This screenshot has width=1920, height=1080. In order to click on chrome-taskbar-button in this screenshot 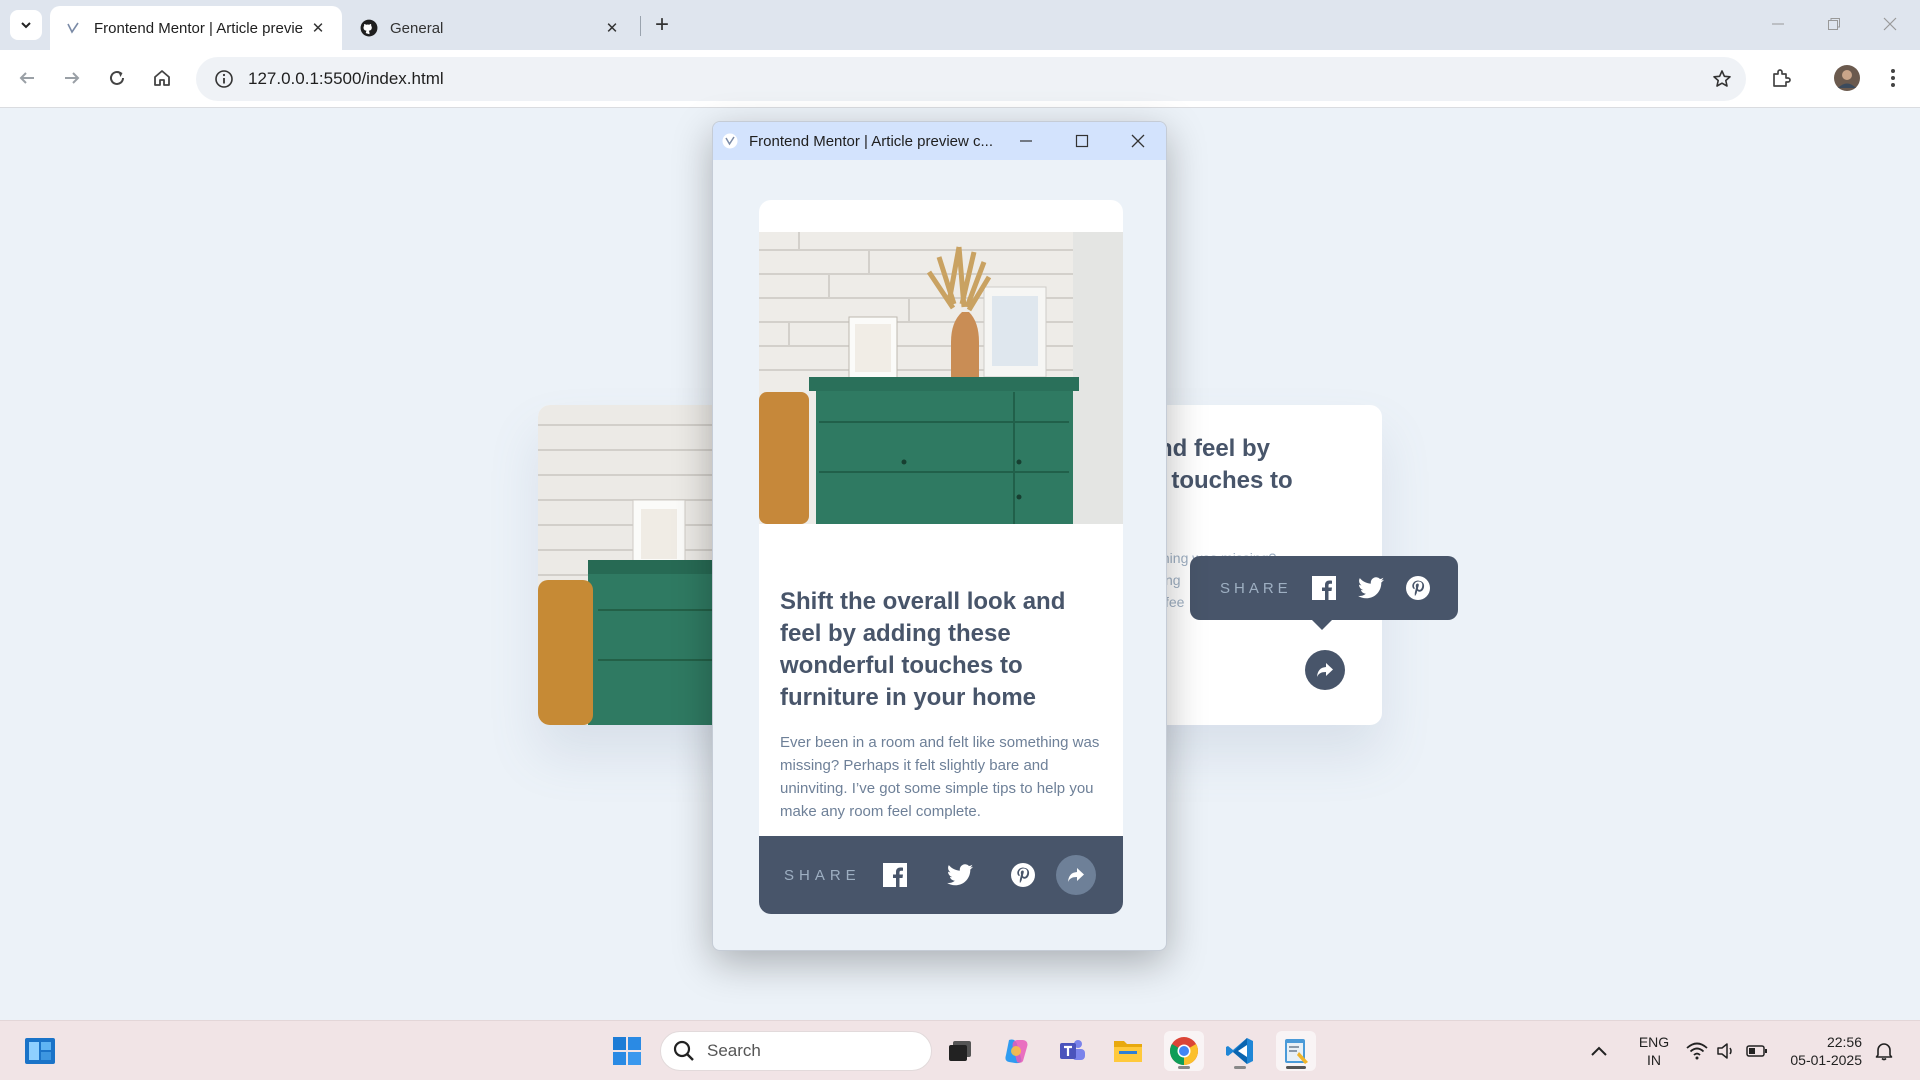, I will do `click(1184, 1051)`.